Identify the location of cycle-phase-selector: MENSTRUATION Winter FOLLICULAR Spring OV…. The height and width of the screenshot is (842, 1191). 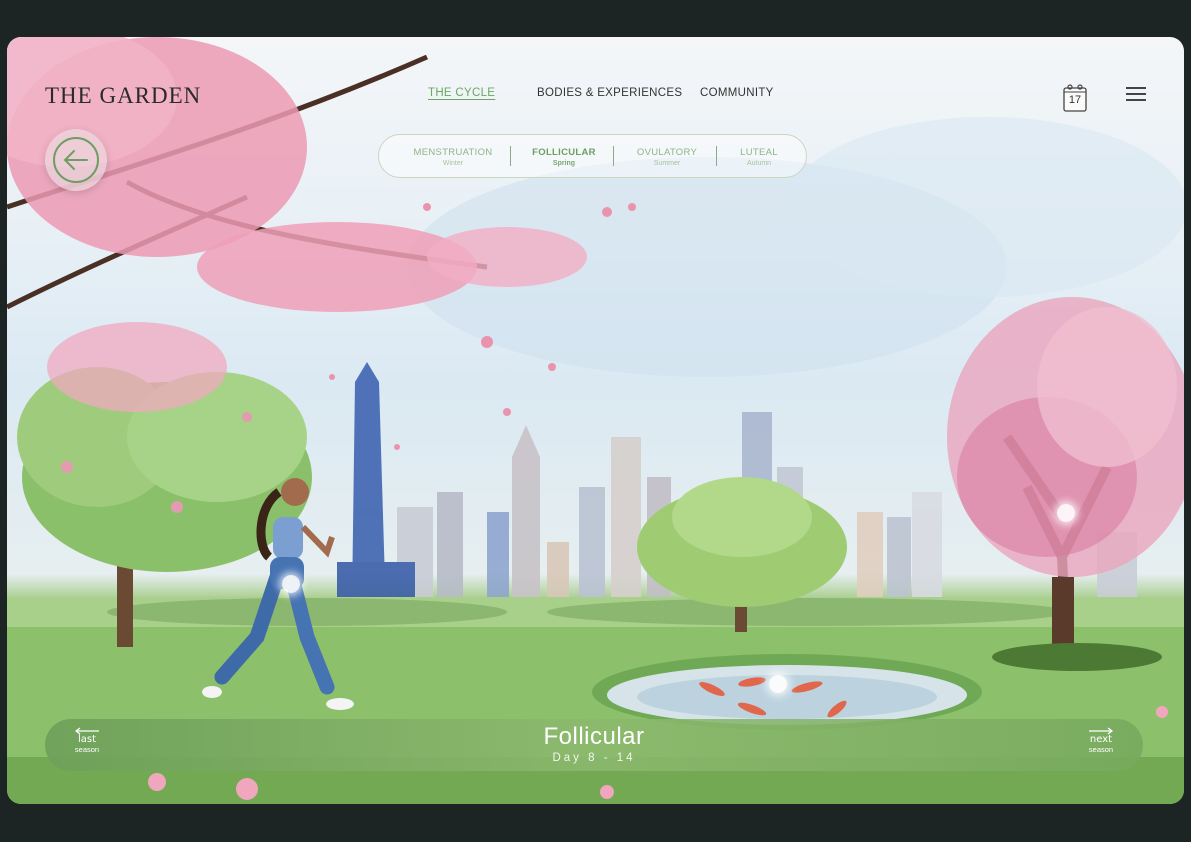
(592, 156).